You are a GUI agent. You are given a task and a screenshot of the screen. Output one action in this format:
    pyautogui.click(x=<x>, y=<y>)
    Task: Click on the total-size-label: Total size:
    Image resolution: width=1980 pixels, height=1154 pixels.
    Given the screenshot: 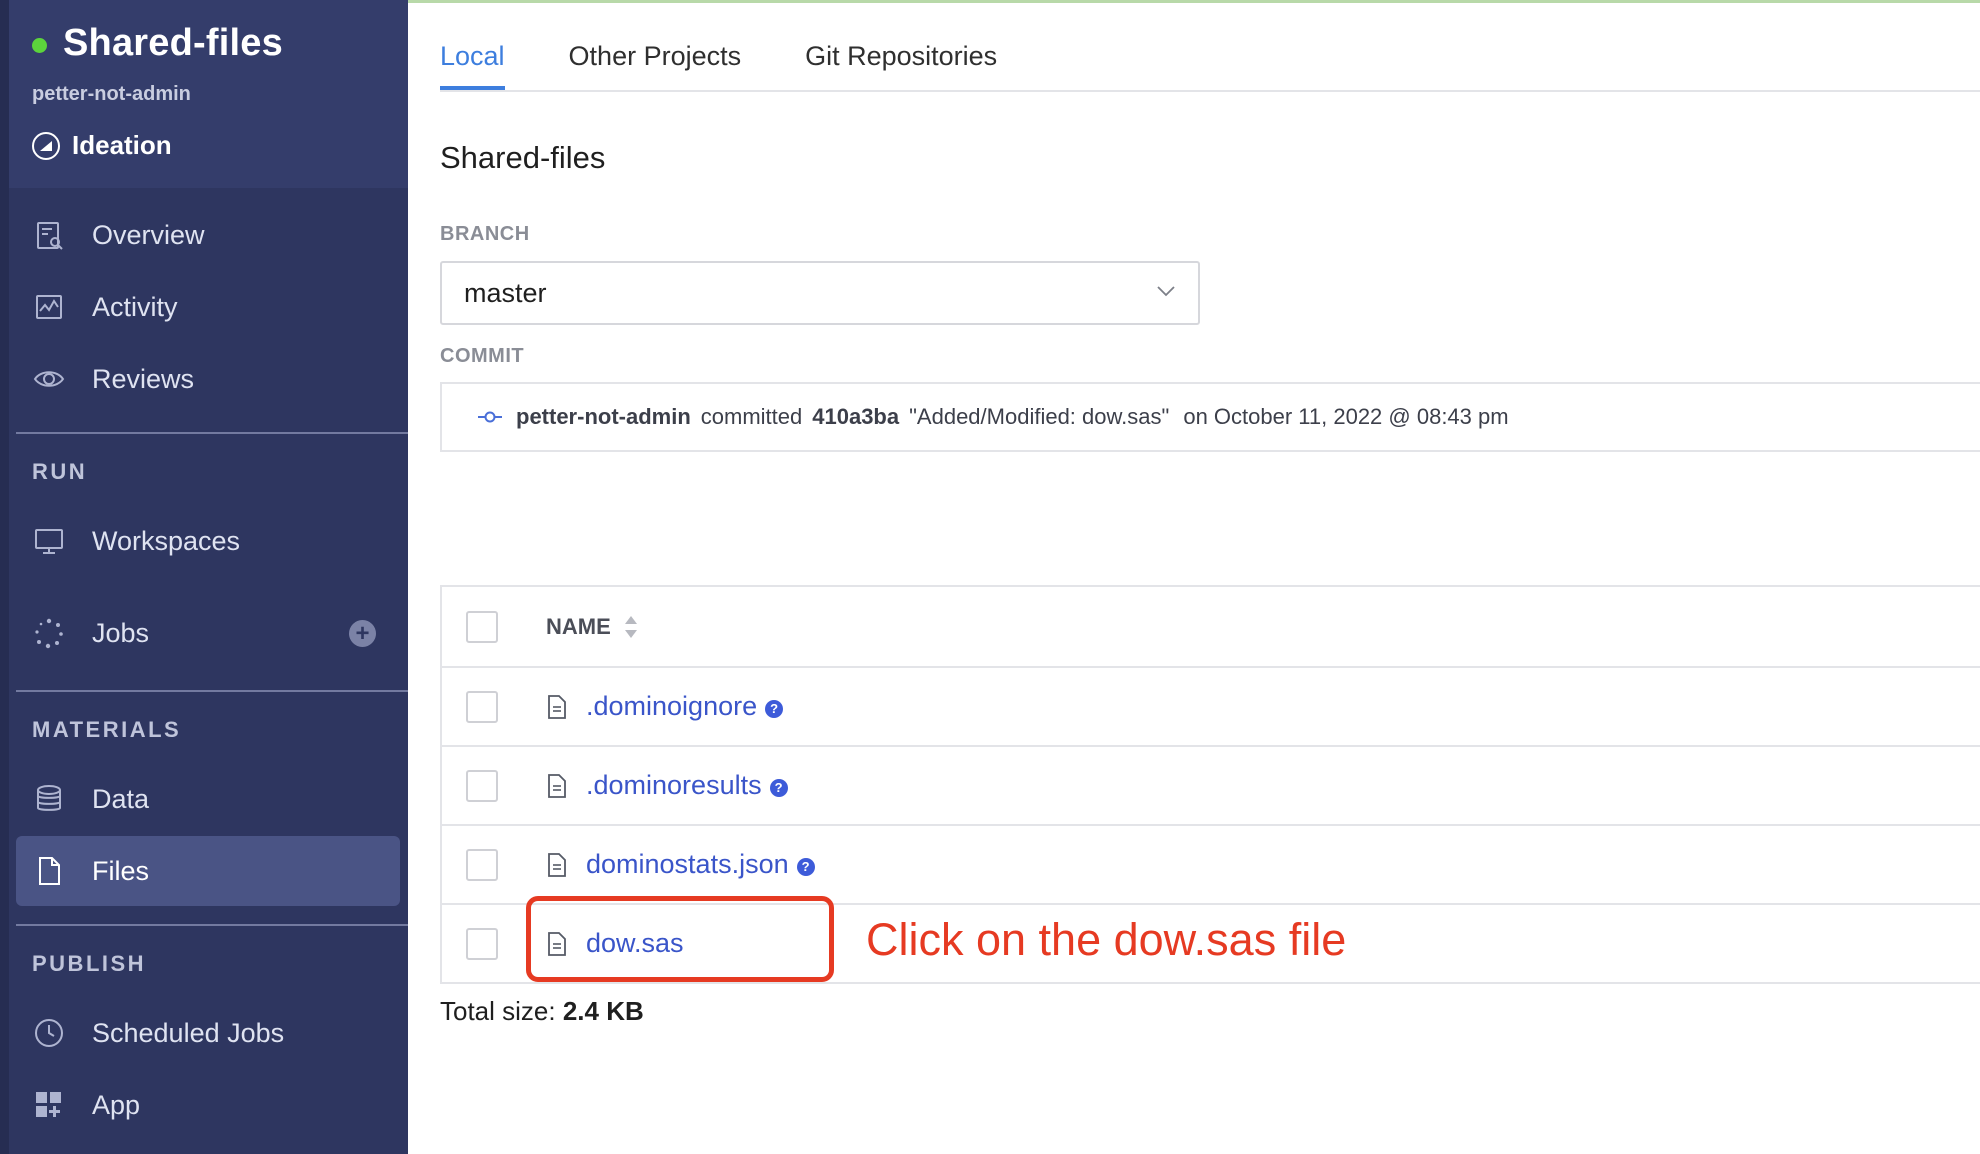 What is the action you would take?
    pyautogui.click(x=498, y=1011)
    